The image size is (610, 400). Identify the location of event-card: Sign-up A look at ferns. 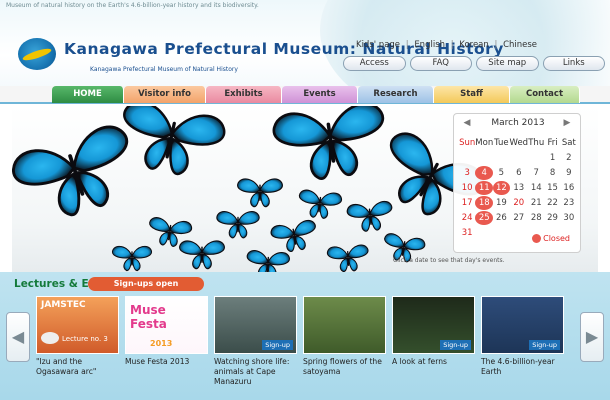
(433, 346).